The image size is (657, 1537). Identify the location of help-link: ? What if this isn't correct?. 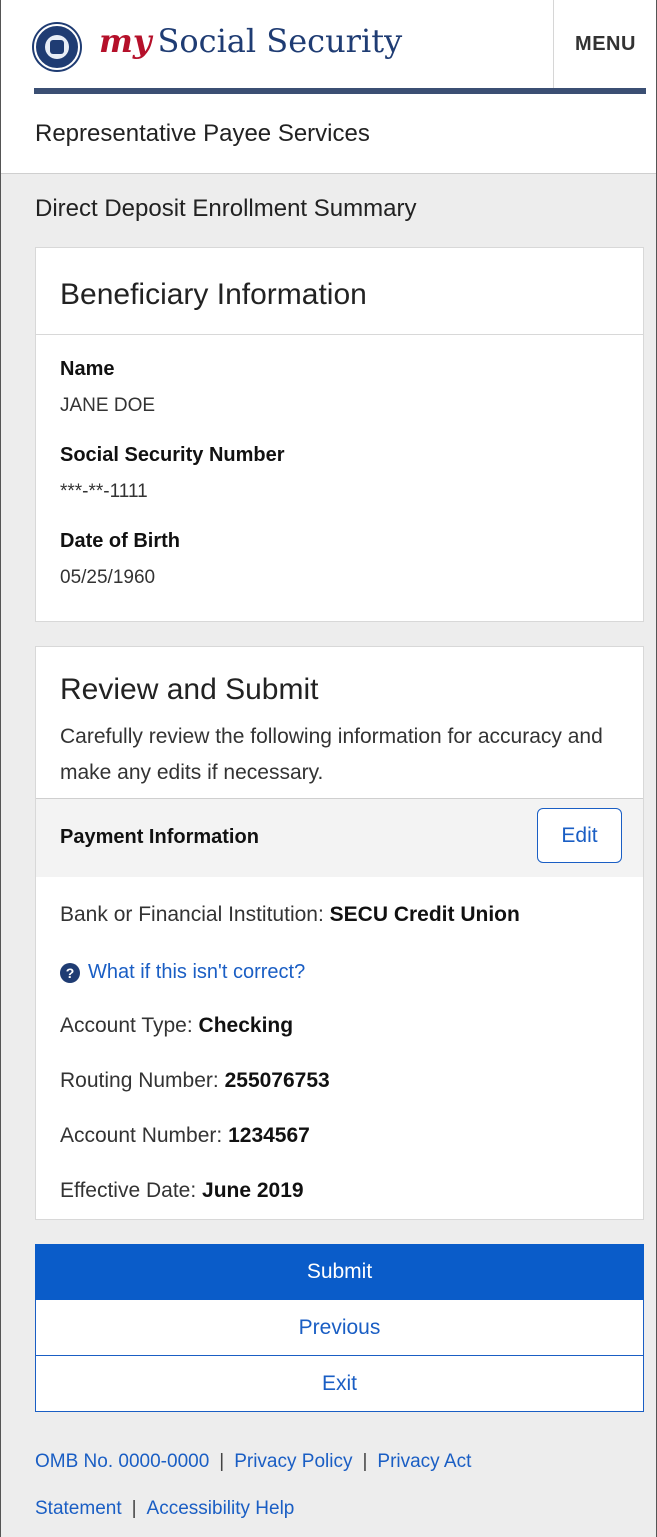
(182, 972).